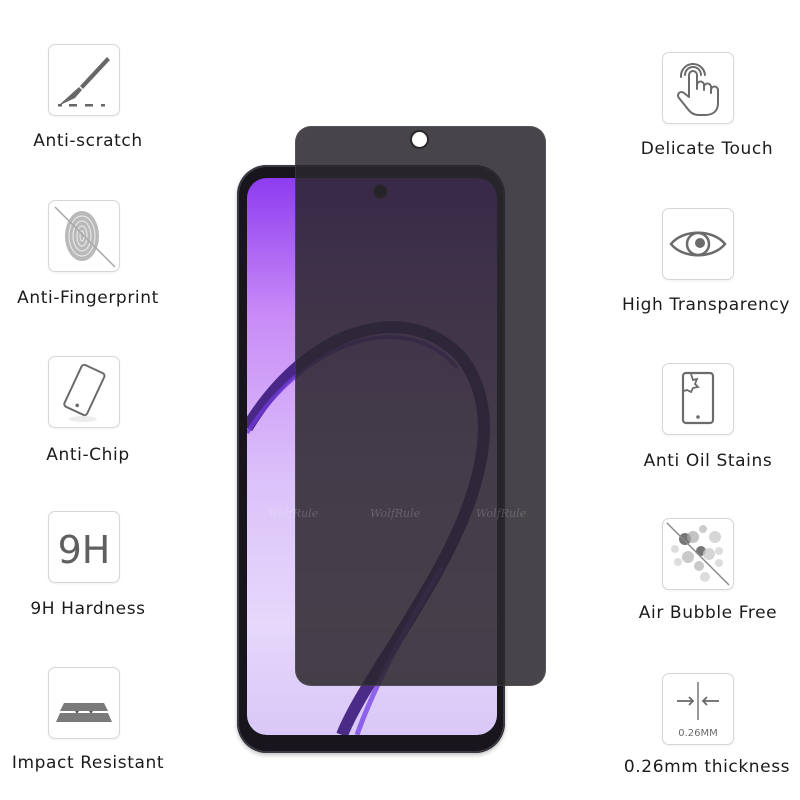 The height and width of the screenshot is (800, 800). What do you see at coordinates (707, 149) in the screenshot?
I see `feature-label: Delicate Touch` at bounding box center [707, 149].